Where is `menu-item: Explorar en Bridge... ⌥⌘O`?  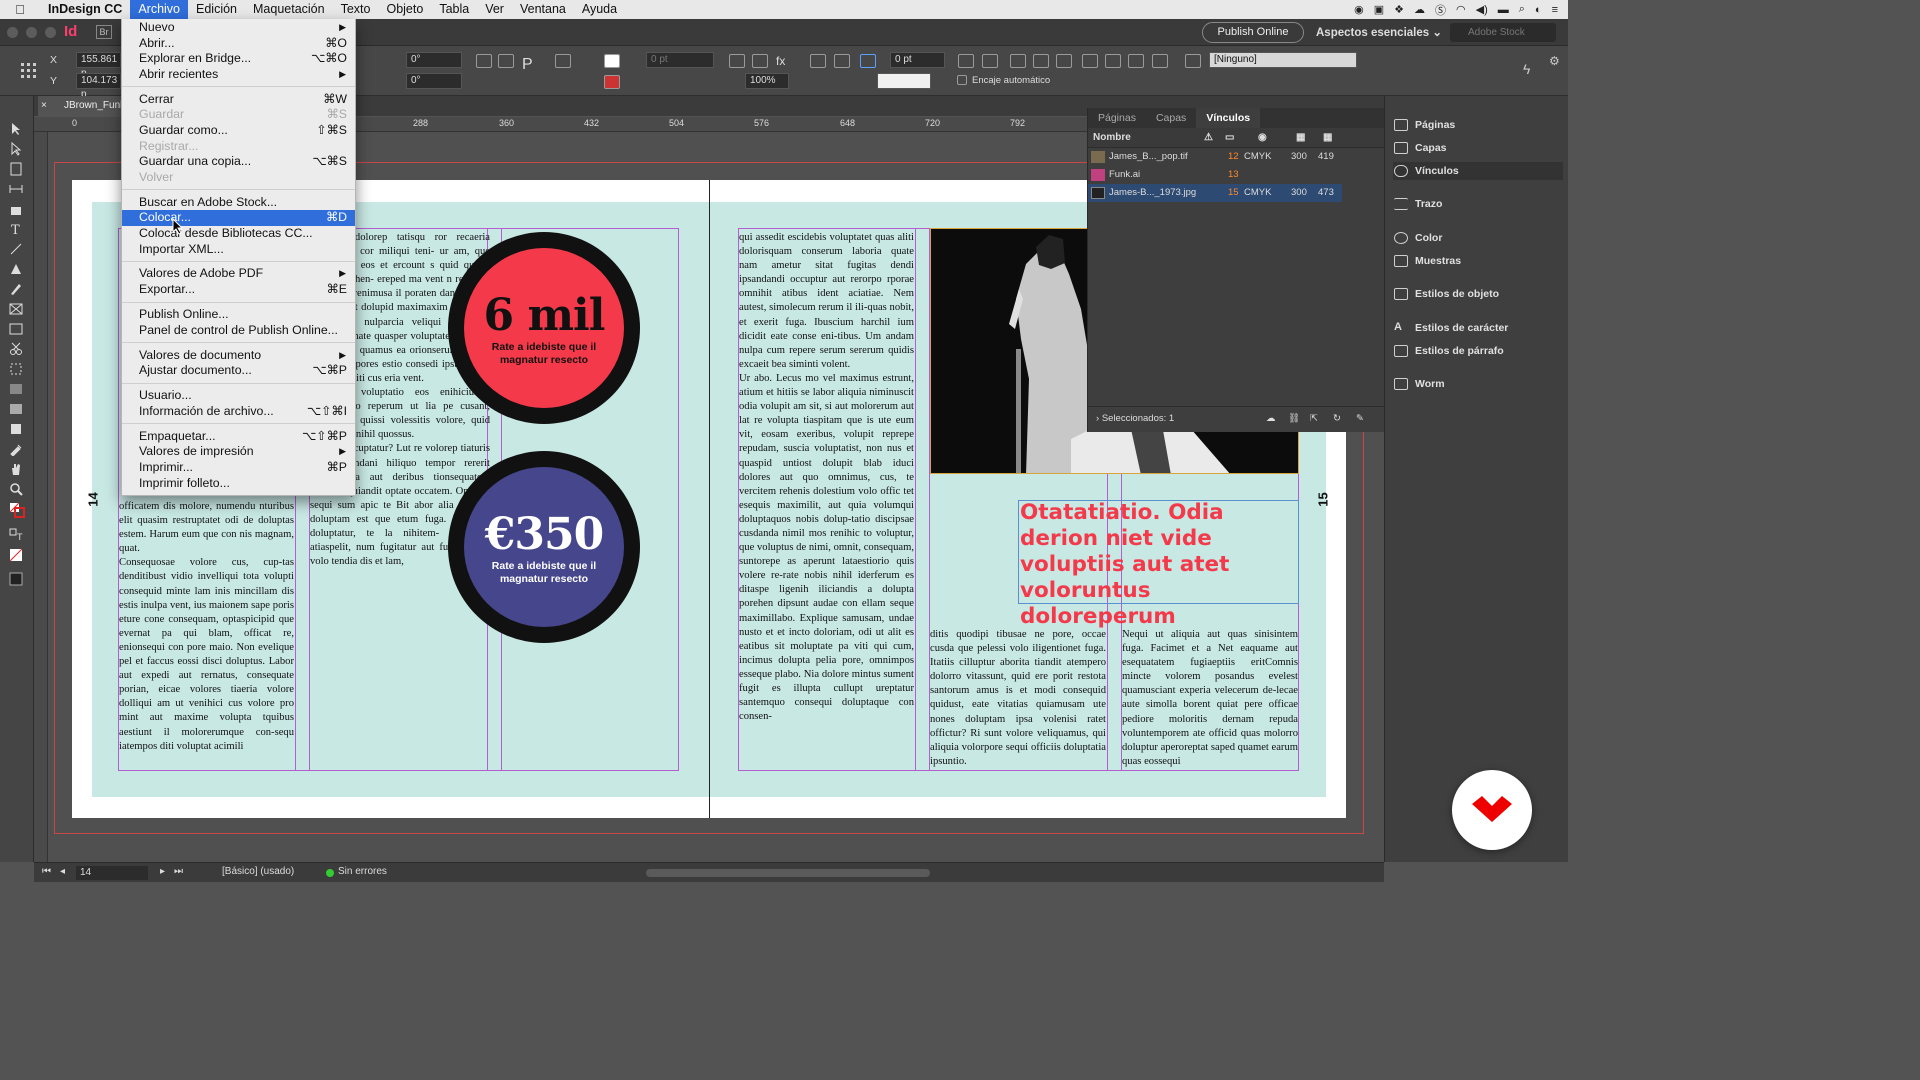 menu-item: Explorar en Bridge... ⌥⌘O is located at coordinates (238, 59).